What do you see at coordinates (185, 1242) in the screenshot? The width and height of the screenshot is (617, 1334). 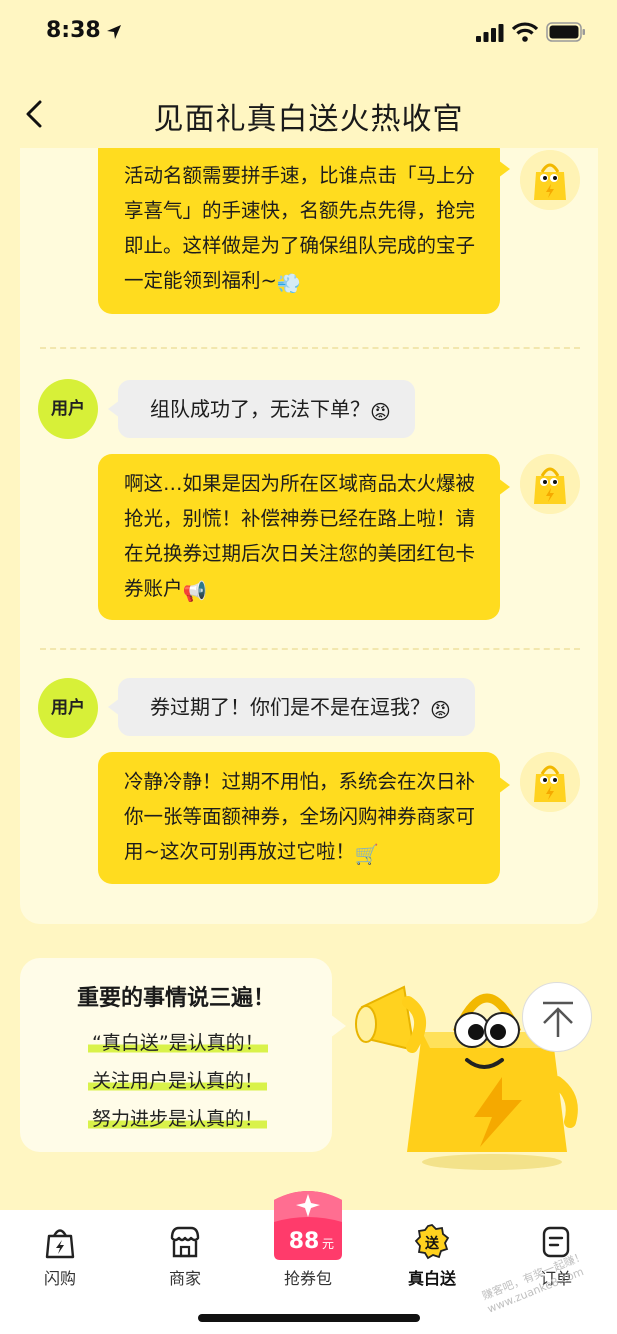 I see `store-icon` at bounding box center [185, 1242].